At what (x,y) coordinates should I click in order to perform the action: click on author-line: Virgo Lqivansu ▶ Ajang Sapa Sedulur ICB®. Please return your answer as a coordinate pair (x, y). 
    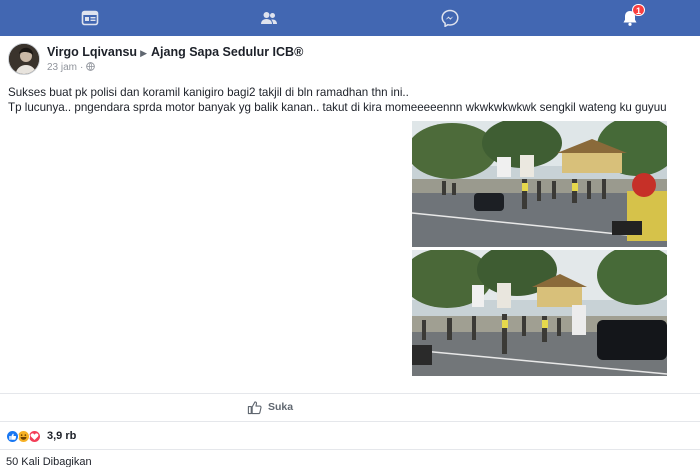
    Looking at the image, I should click on (175, 52).